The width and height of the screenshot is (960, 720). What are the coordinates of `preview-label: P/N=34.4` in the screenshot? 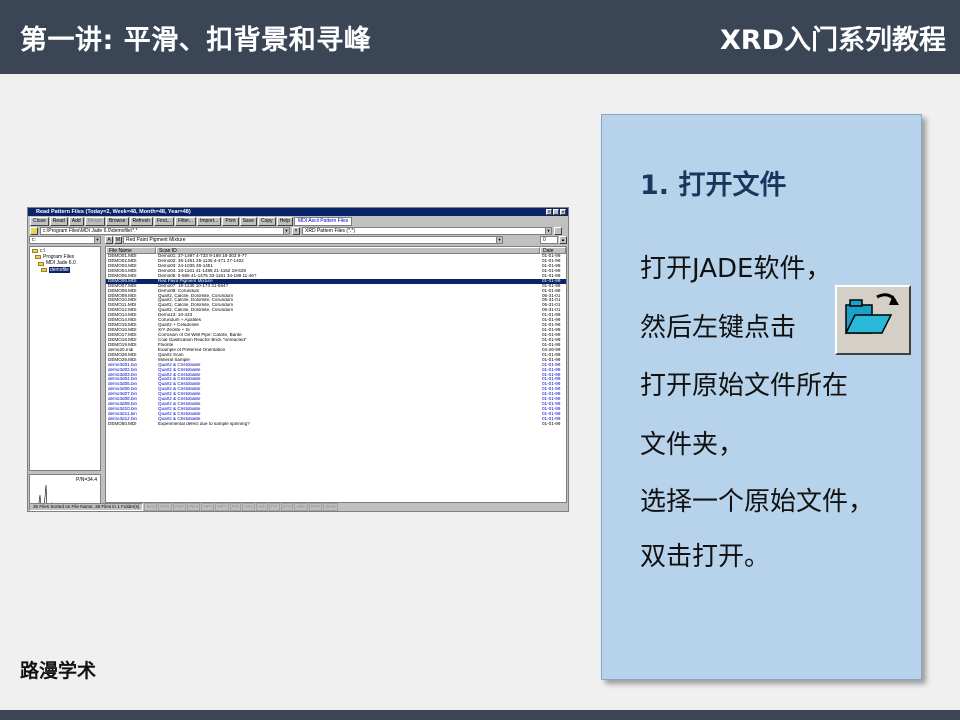 It's located at (86, 480).